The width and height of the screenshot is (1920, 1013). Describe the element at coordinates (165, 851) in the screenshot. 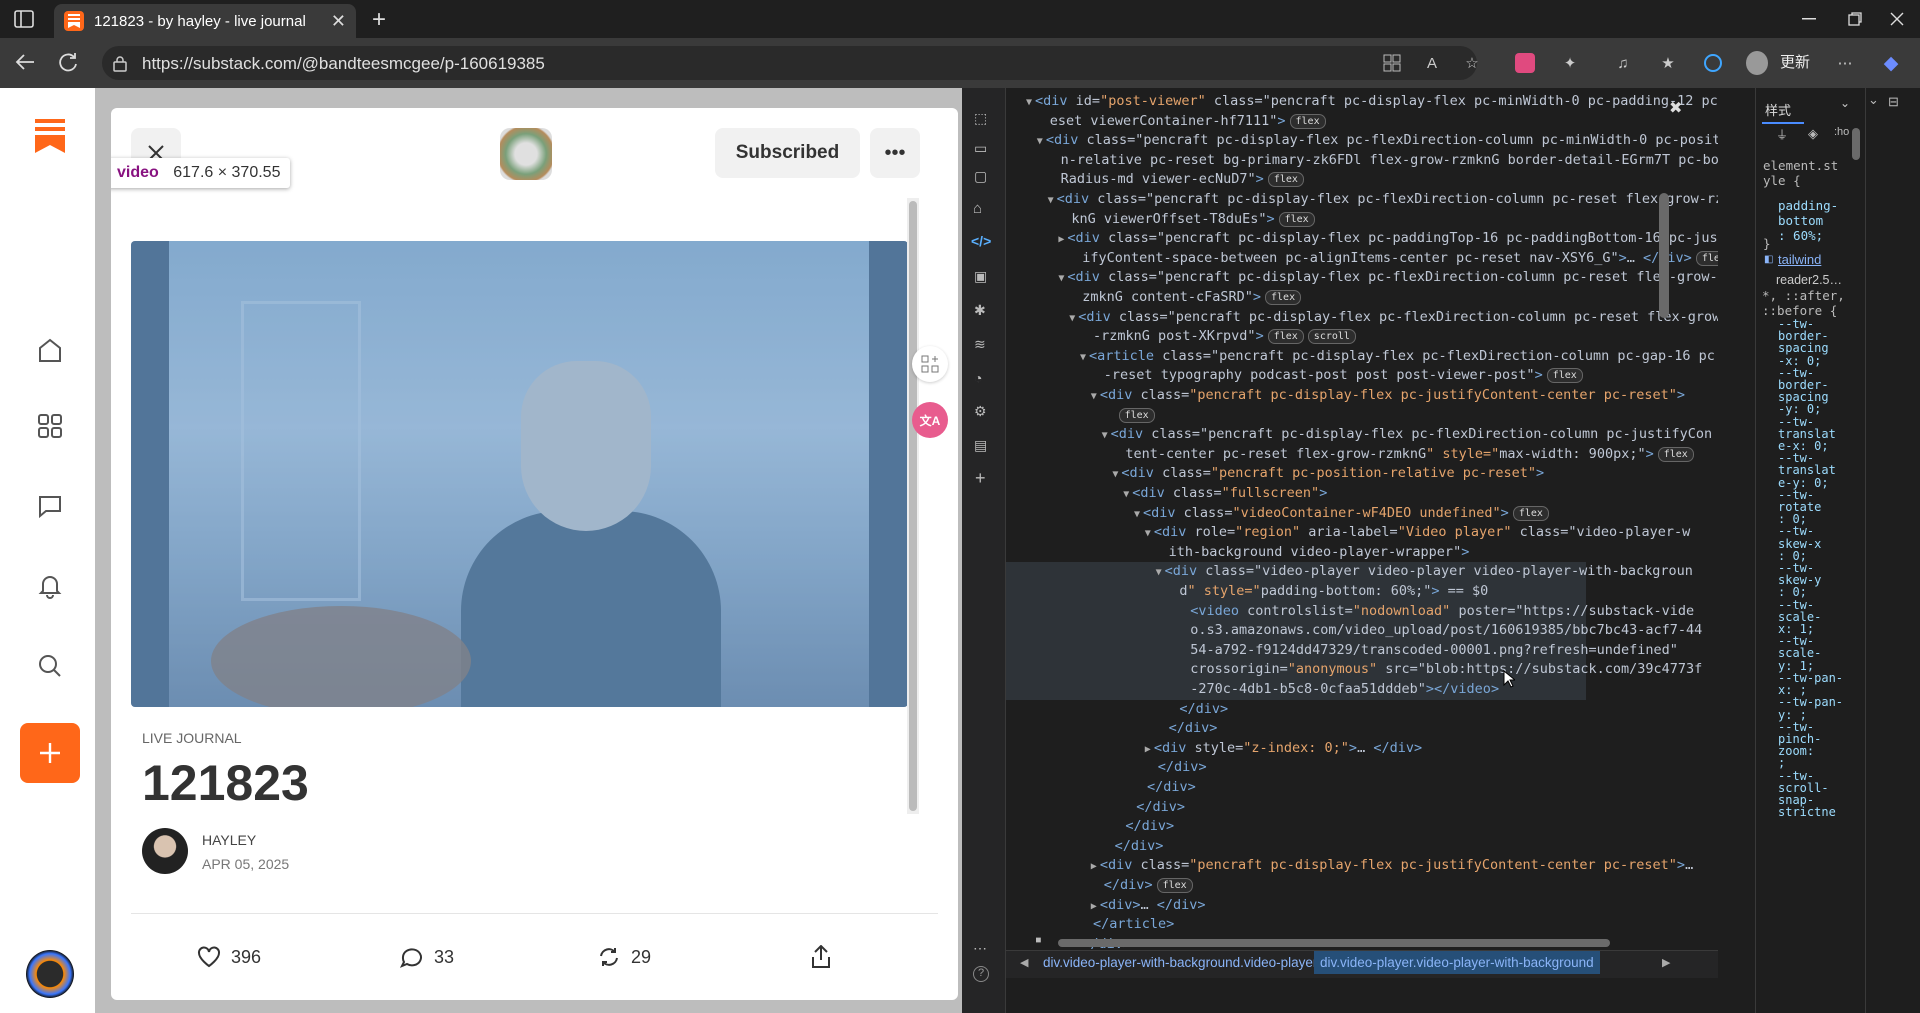

I see `author-avatar` at that location.